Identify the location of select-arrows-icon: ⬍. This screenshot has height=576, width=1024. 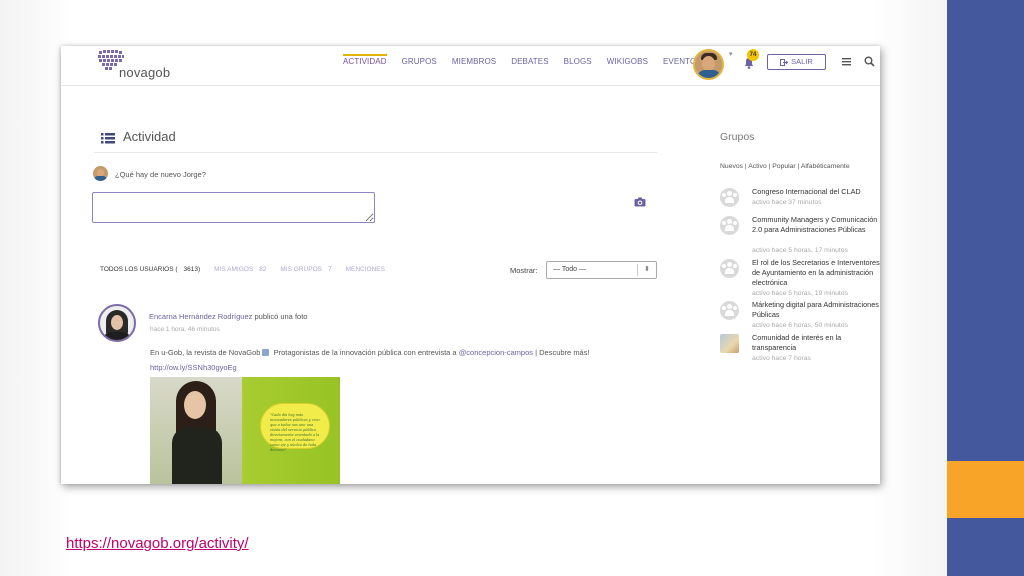
(647, 269).